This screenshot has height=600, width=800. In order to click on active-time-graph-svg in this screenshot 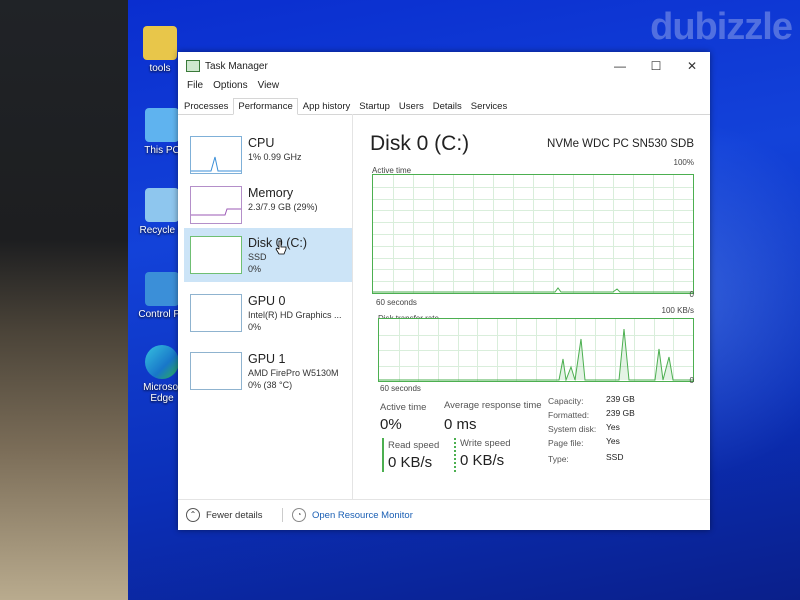, I will do `click(533, 234)`.